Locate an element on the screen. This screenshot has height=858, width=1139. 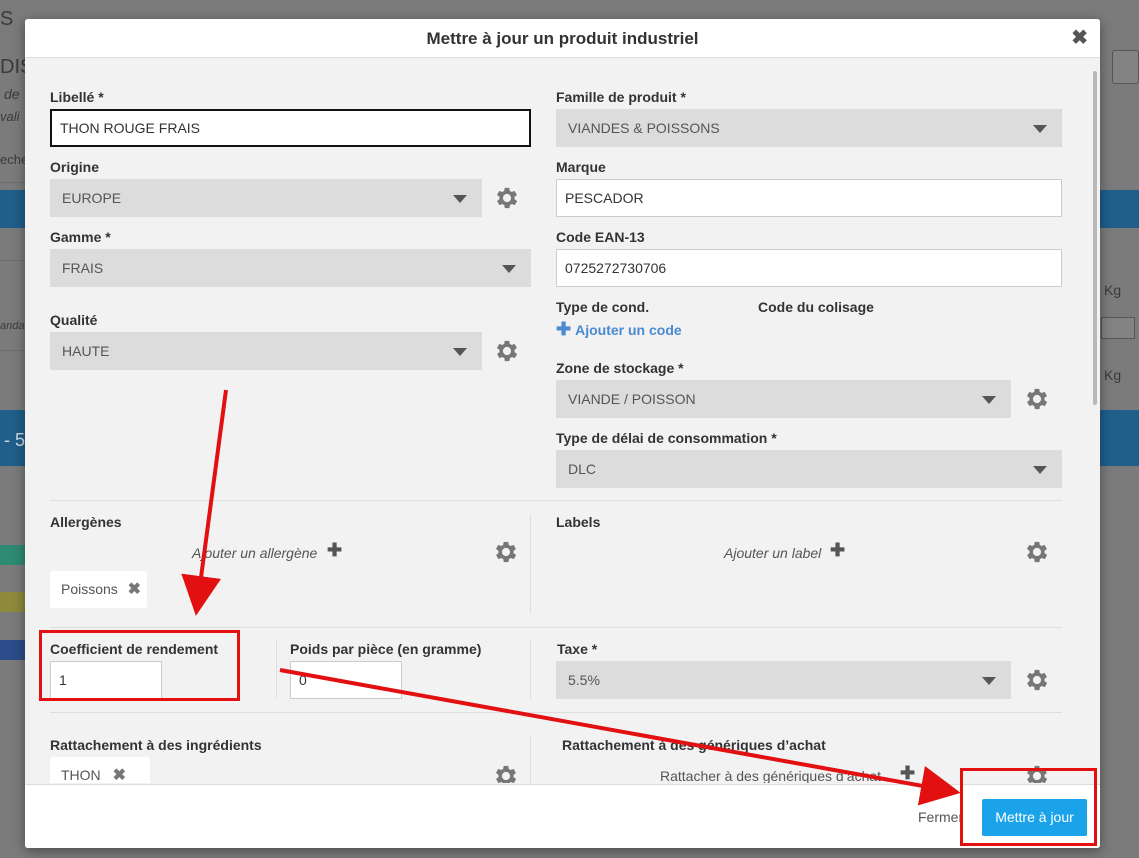
chip-label: Poissons is located at coordinates (89, 589).